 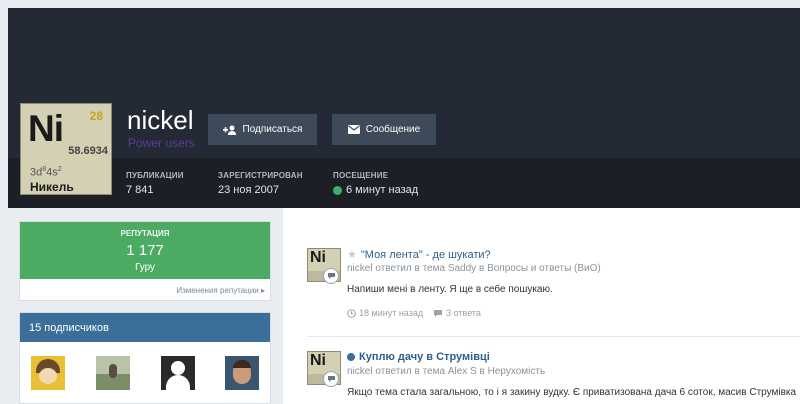 I want to click on post-meta-other-user: Alex S, so click(x=462, y=371).